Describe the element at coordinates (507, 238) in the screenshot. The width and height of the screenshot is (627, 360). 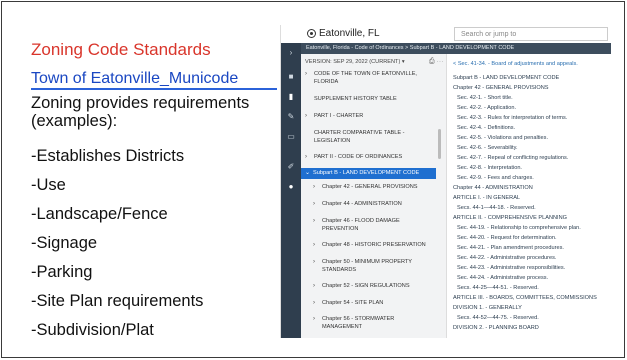
I see `content-line: Sec. 44-20. - Request for determination.` at that location.